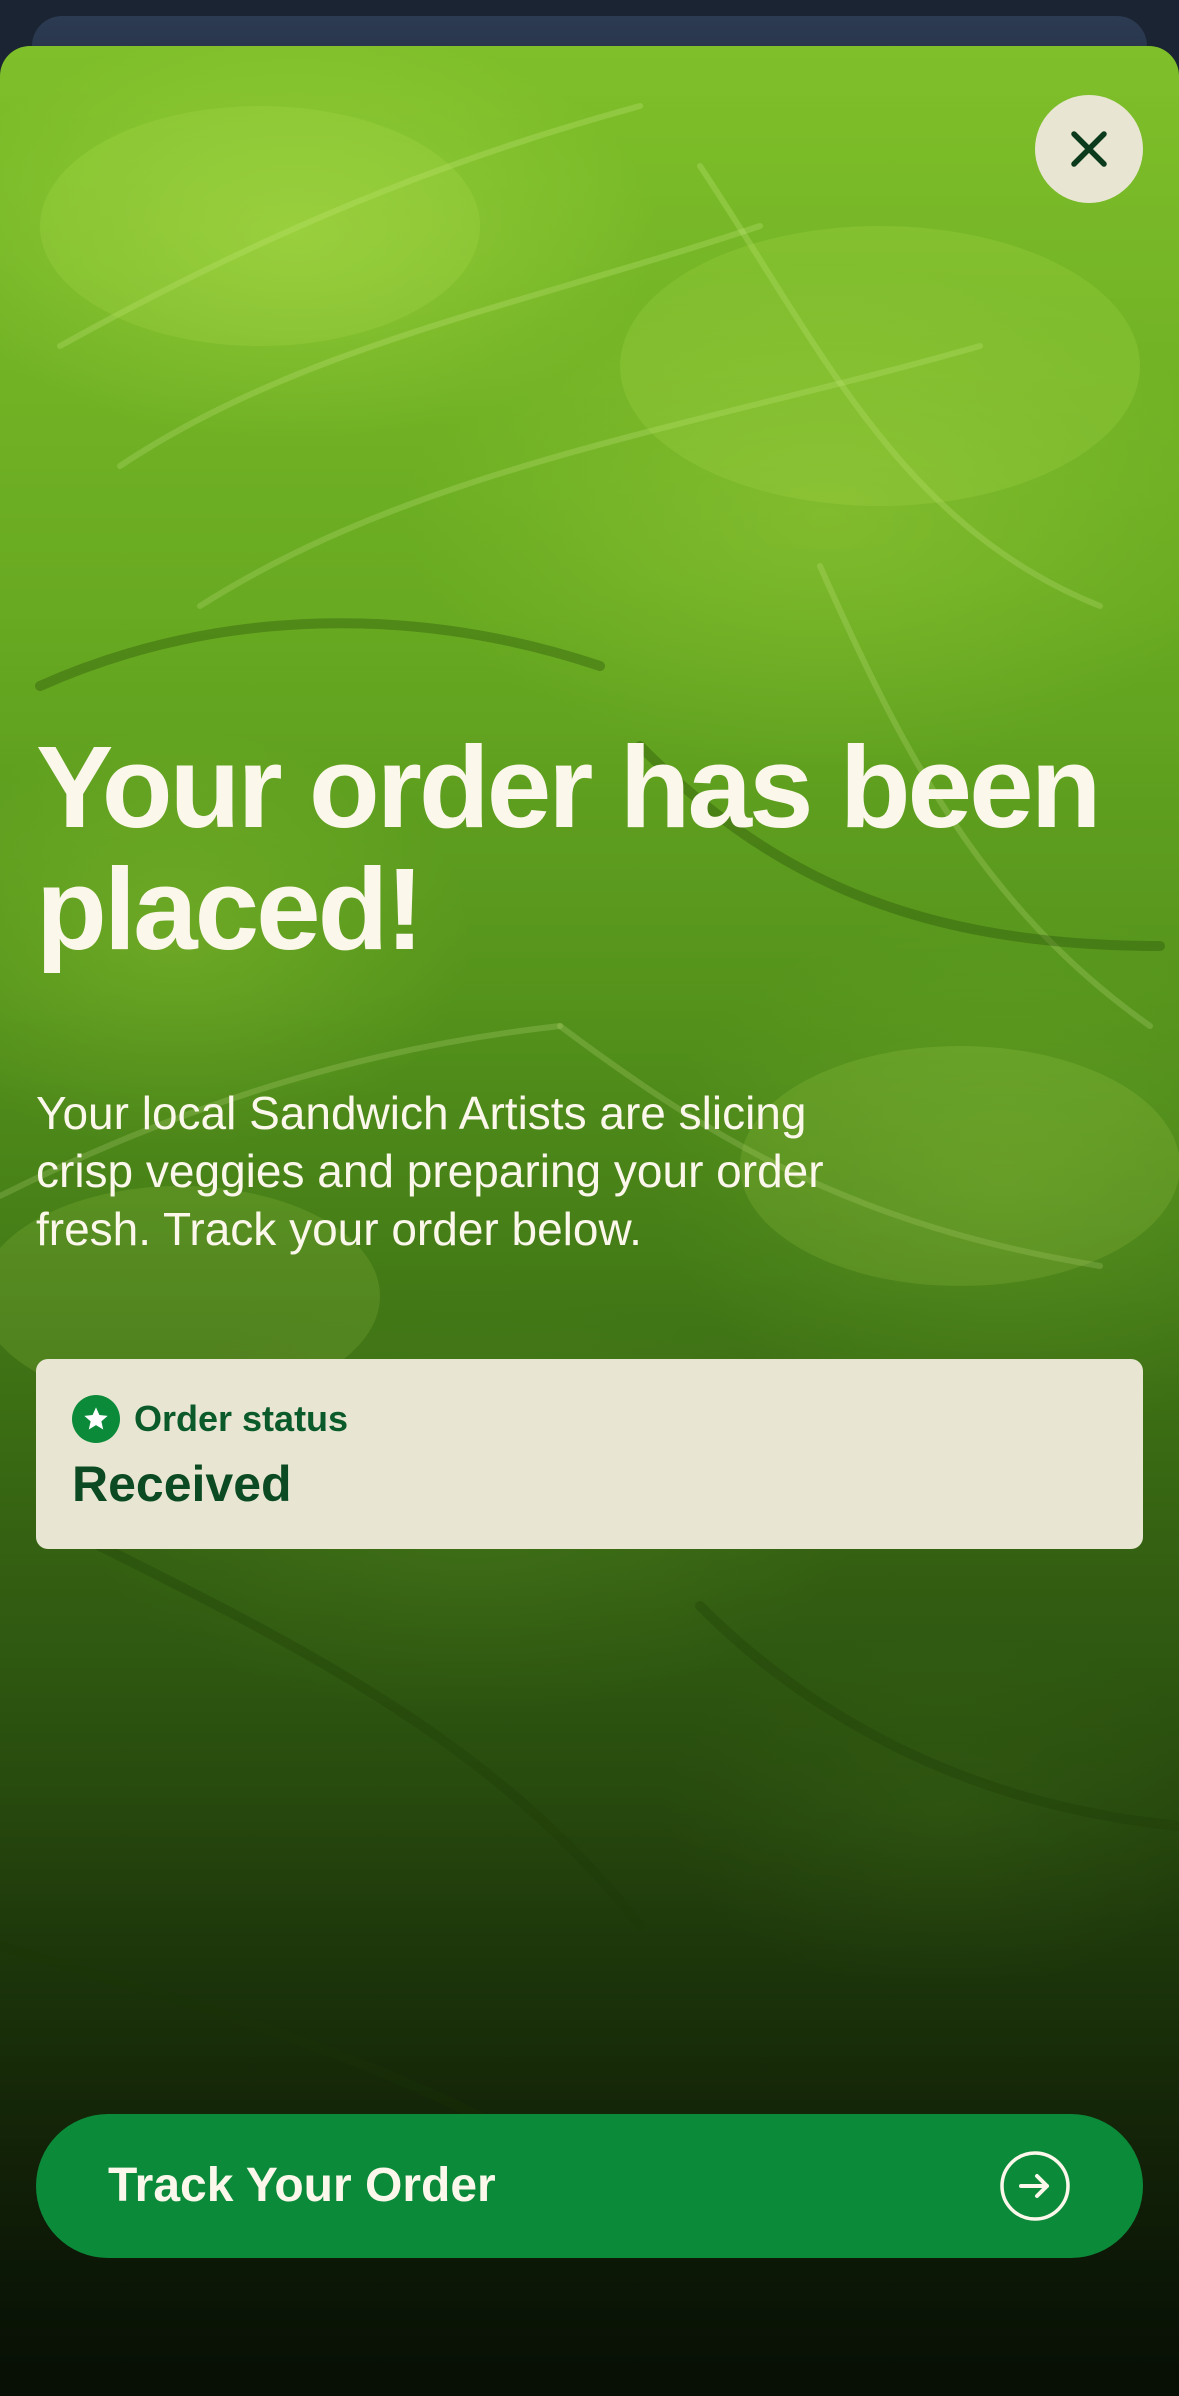 Image resolution: width=1179 pixels, height=2396 pixels. What do you see at coordinates (568, 848) in the screenshot?
I see `page-title: Your order has been placed!` at bounding box center [568, 848].